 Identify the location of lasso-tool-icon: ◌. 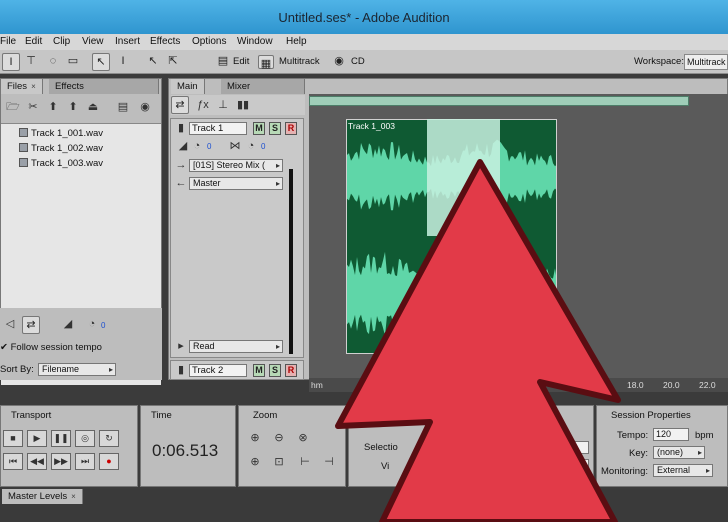
(53, 62).